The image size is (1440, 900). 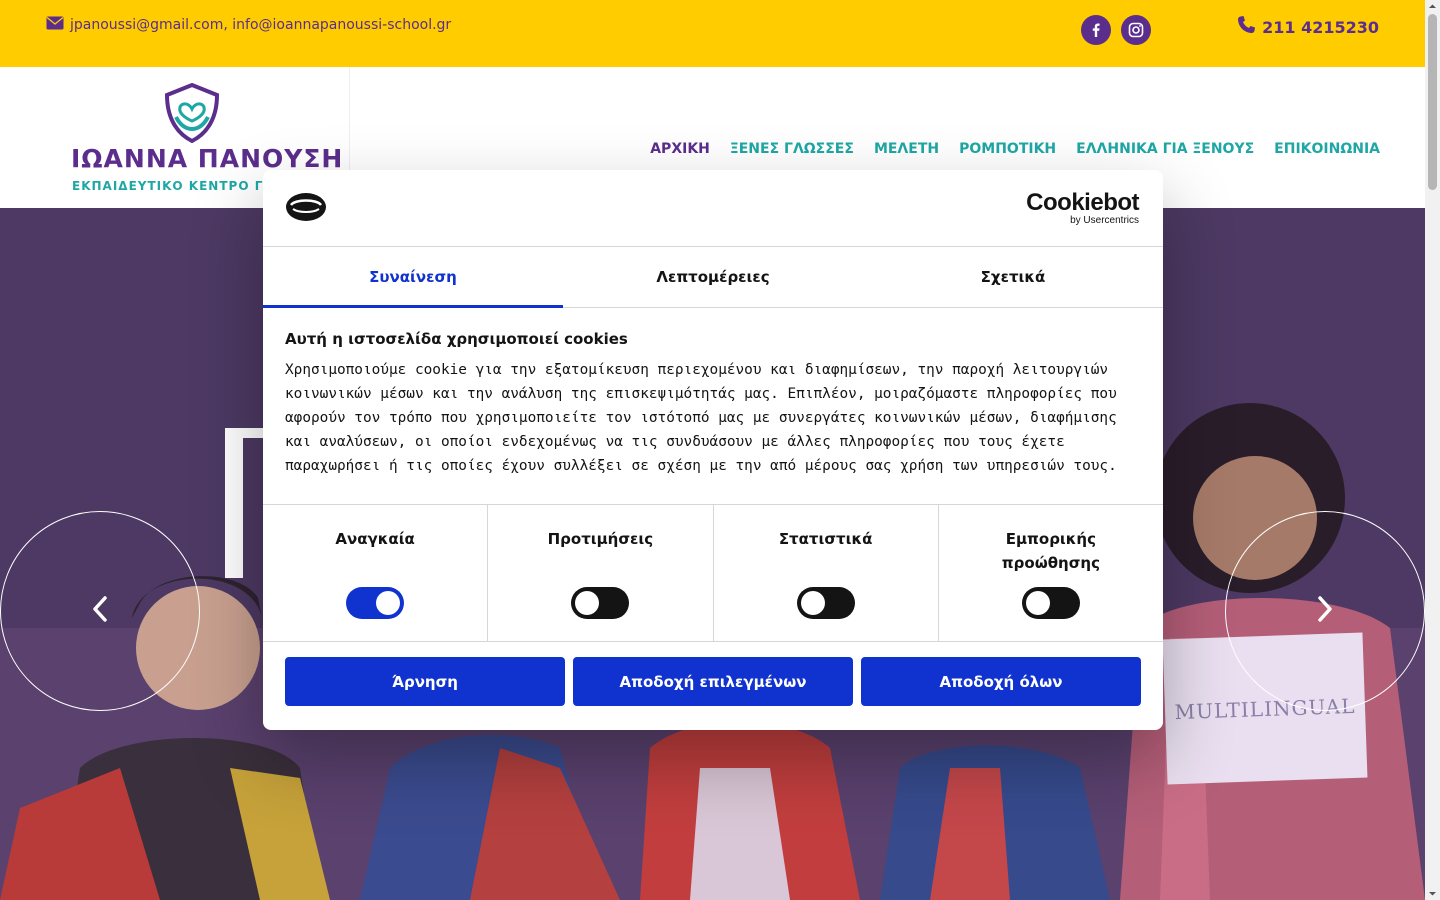 What do you see at coordinates (376, 573) in the screenshot?
I see `toggle-necessary: Αναγκαία` at bounding box center [376, 573].